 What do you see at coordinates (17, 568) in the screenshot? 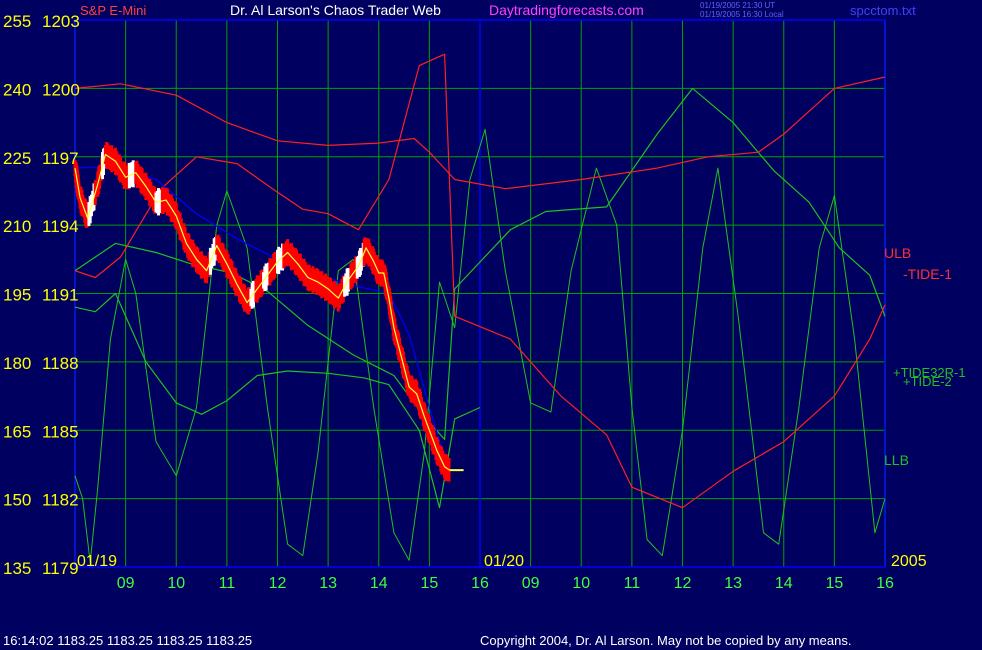
I see `y-tick-outer: 135` at bounding box center [17, 568].